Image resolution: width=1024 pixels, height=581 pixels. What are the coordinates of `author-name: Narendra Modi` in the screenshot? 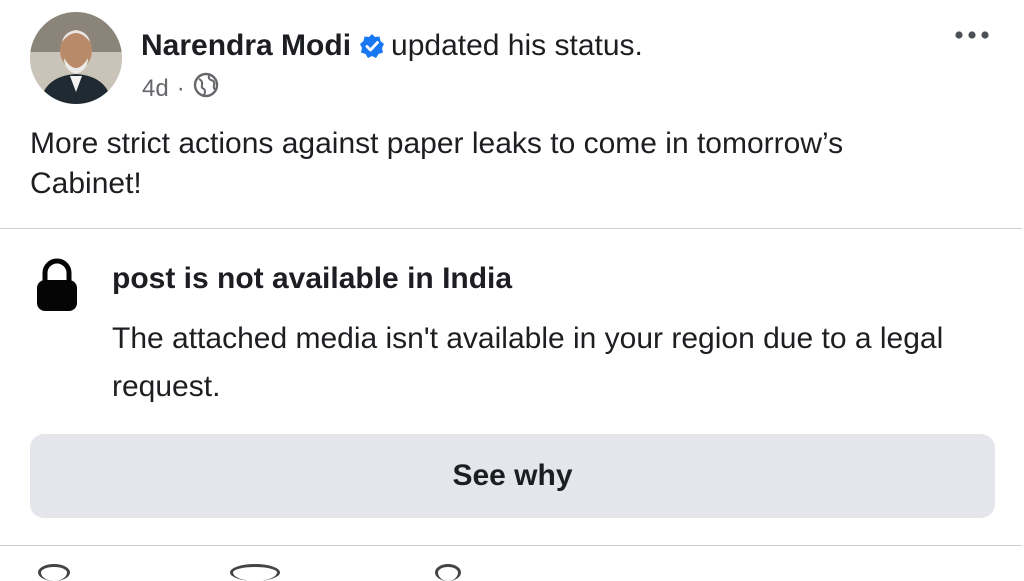 It's located at (246, 45).